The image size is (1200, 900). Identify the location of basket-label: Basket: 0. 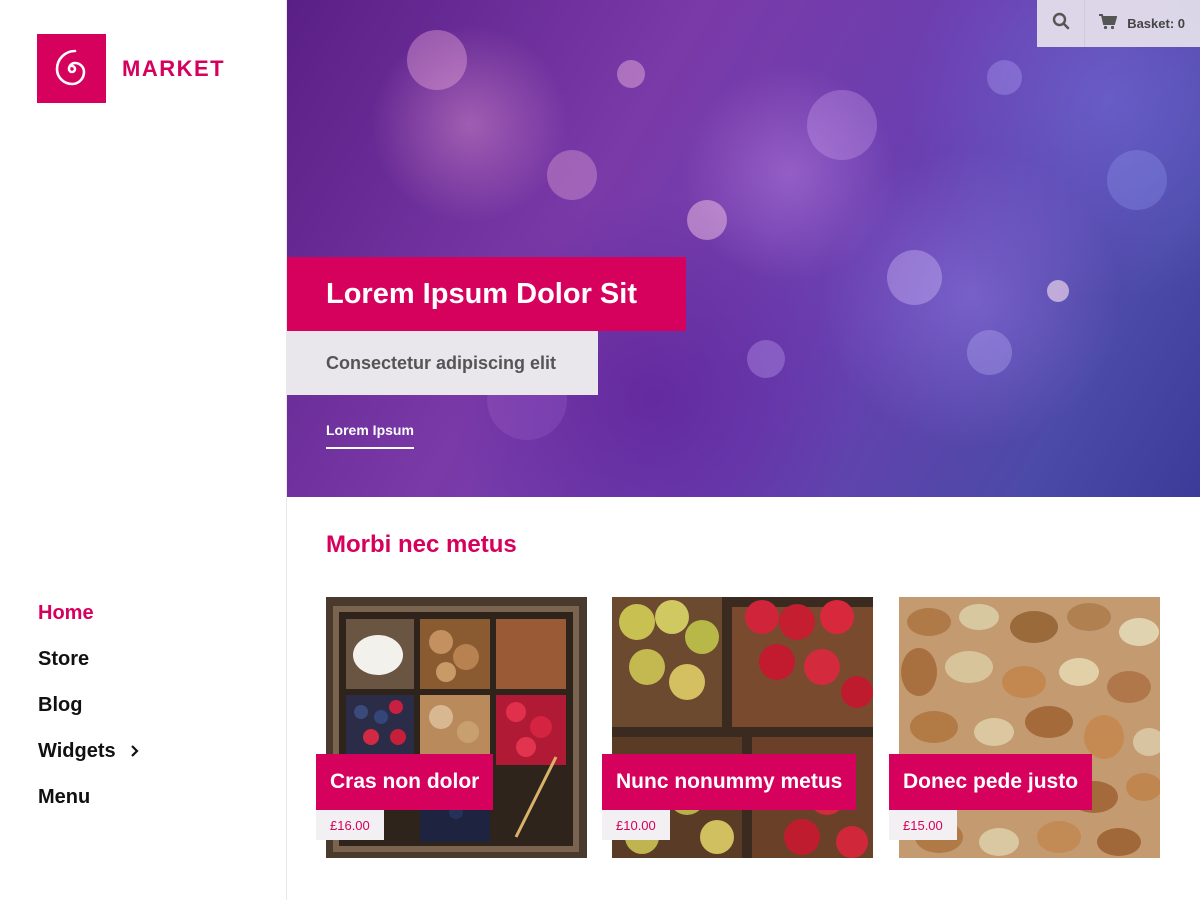
(1156, 23).